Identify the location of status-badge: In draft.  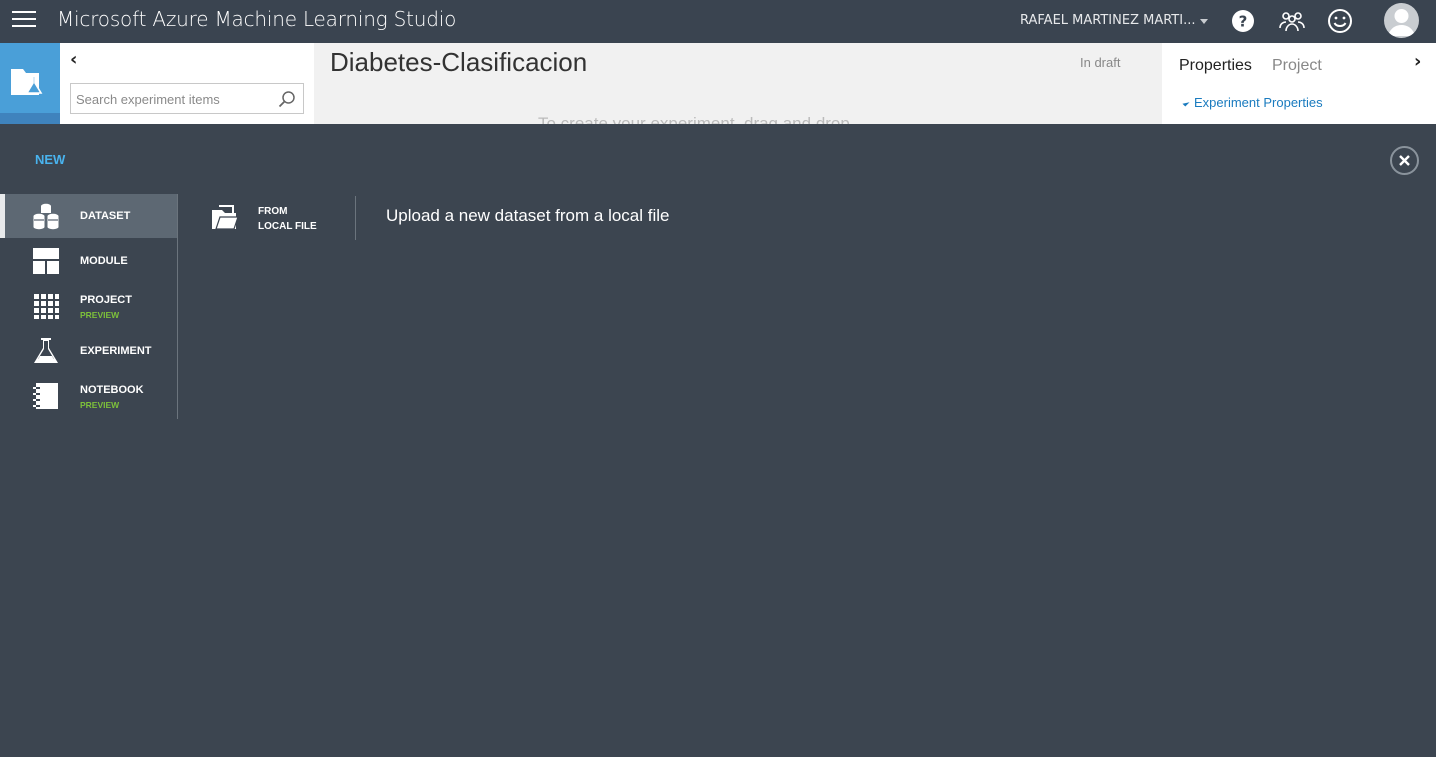
(1100, 62).